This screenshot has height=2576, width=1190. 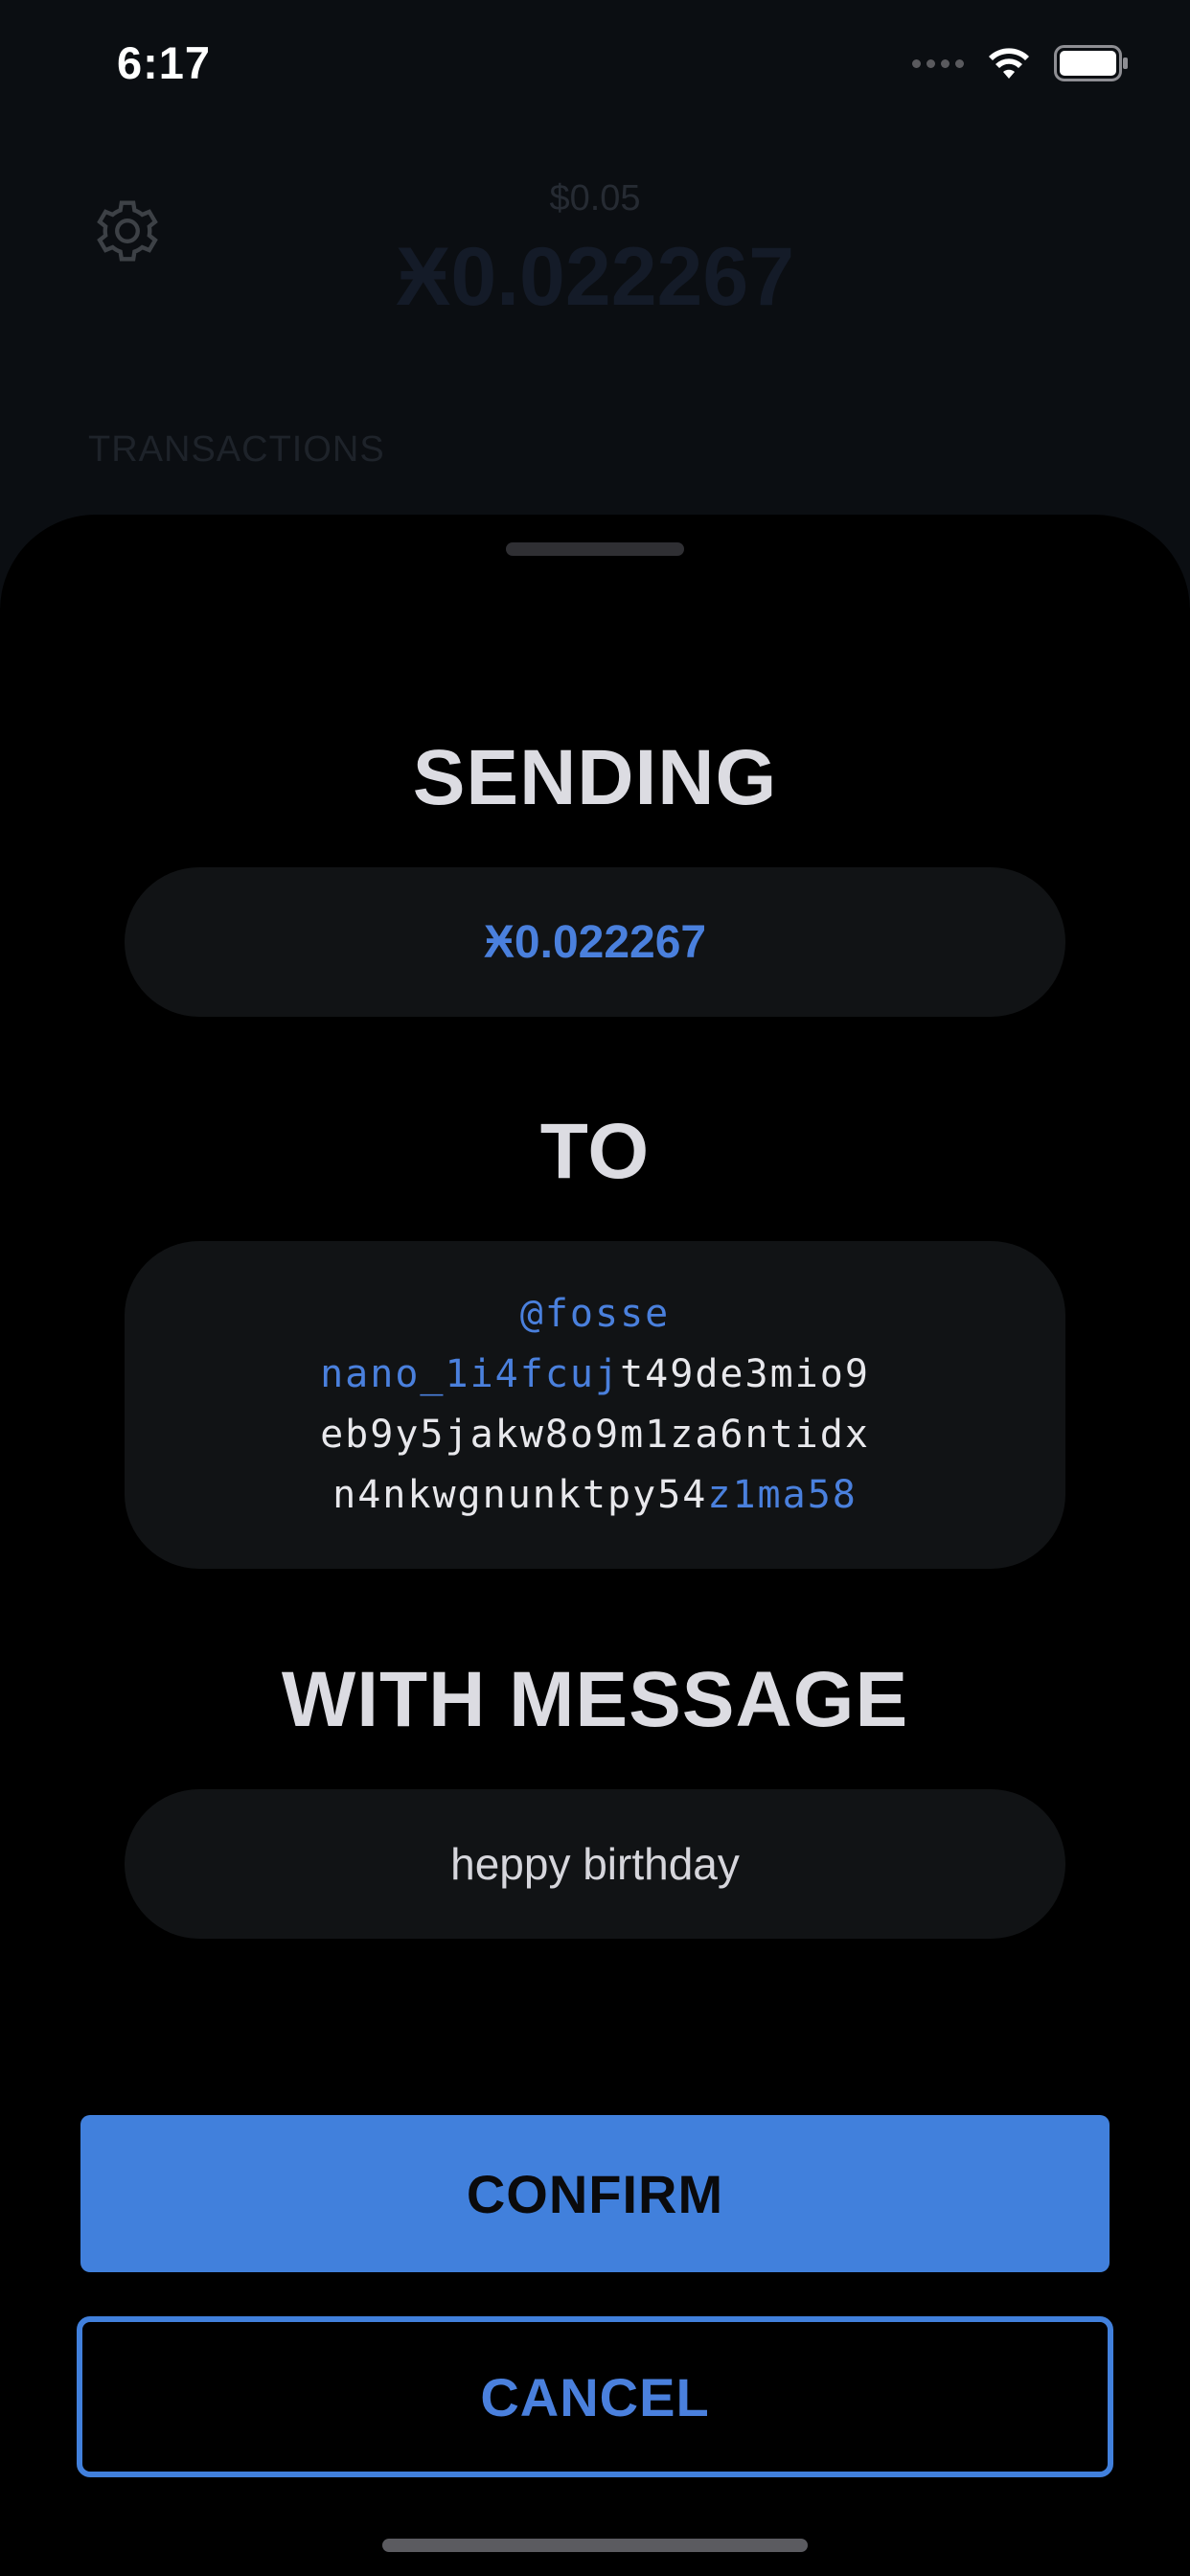 I want to click on recipient-username: @fosse, so click(x=595, y=1314).